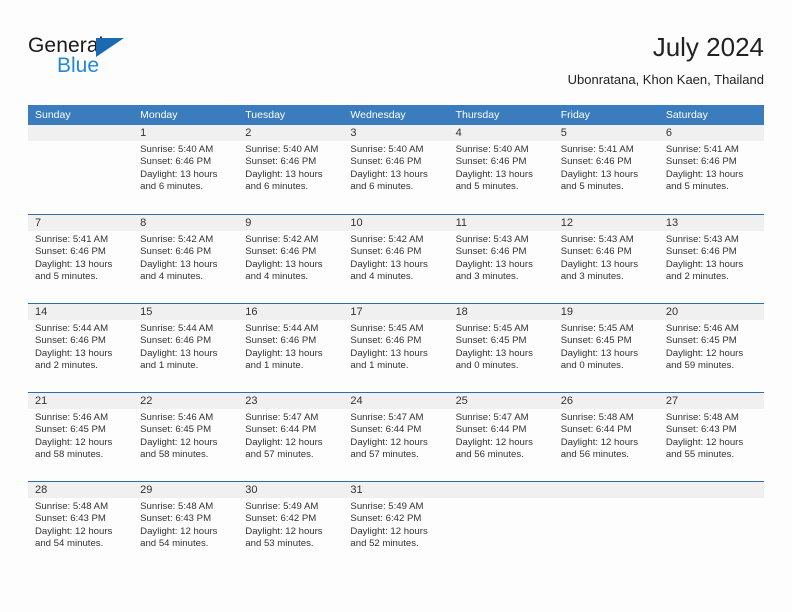 This screenshot has height=612, width=792. Describe the element at coordinates (387, 239) in the screenshot. I see `sunrise-text: Sunrise: 5:42 AM` at that location.